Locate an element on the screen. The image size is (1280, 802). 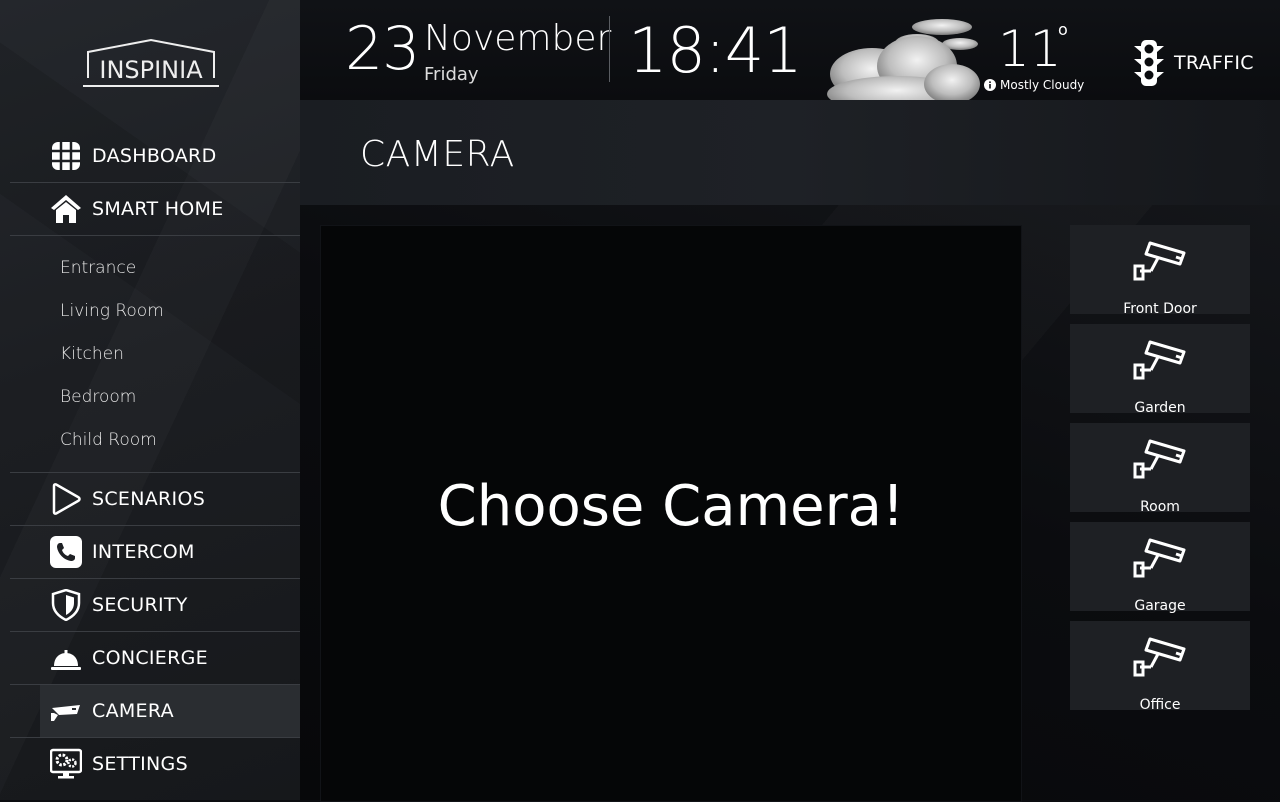
camera-tile-label: Room is located at coordinates (1160, 507).